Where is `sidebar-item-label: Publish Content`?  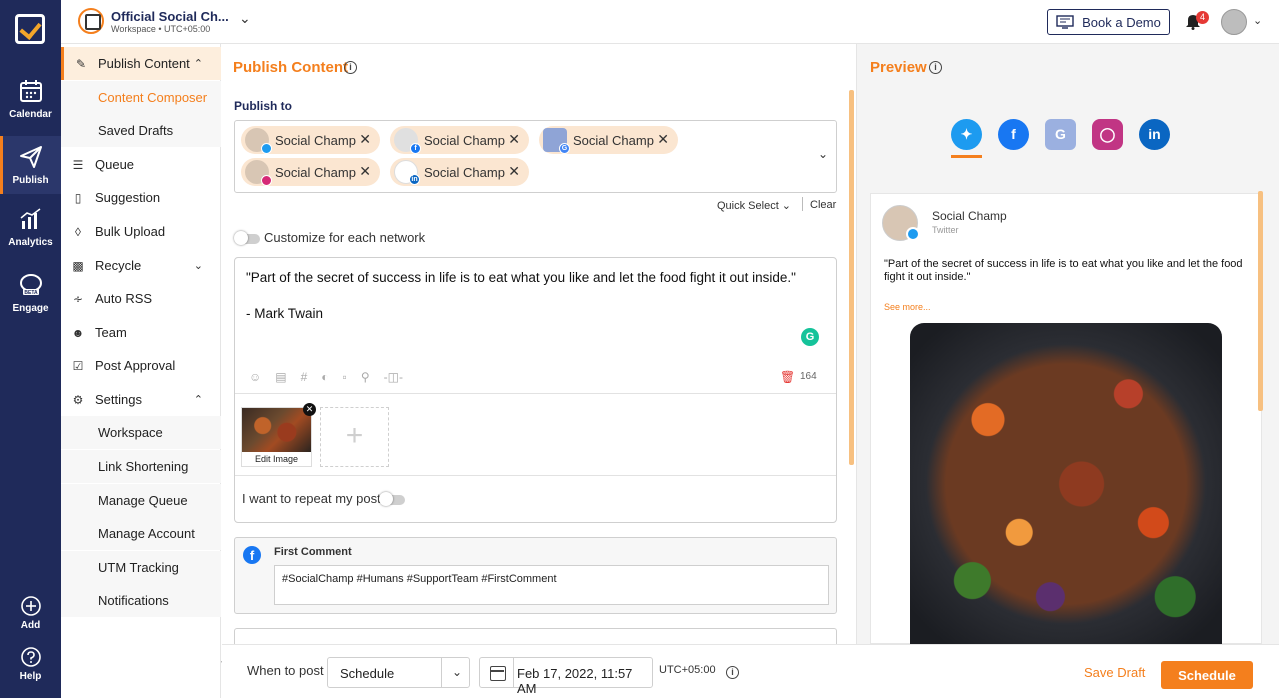
sidebar-item-label: Publish Content is located at coordinates (144, 63).